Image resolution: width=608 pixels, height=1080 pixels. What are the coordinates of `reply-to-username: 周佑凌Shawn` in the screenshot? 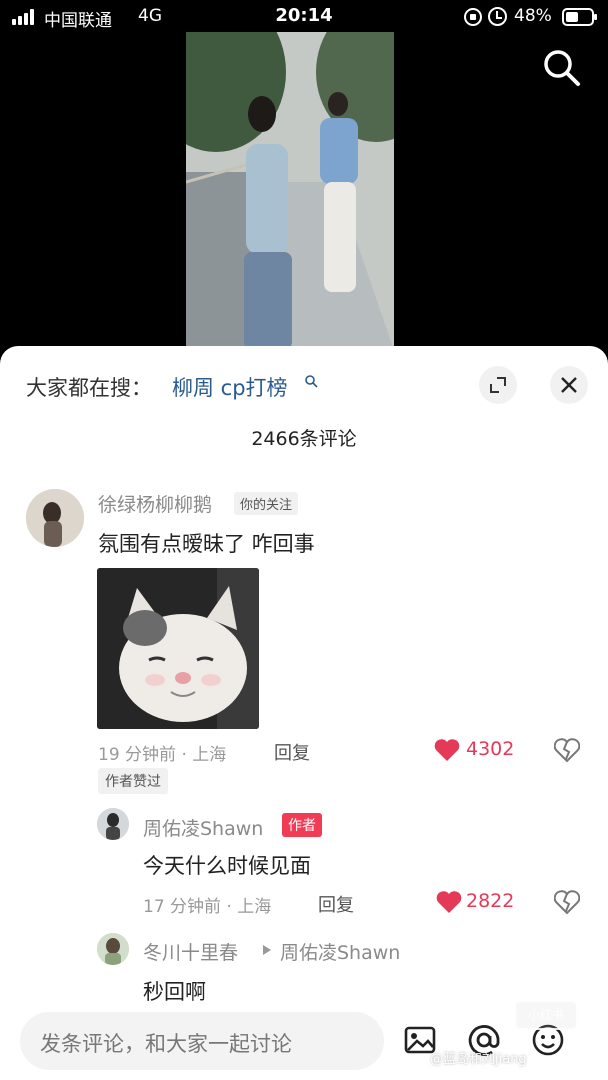 It's located at (340, 951).